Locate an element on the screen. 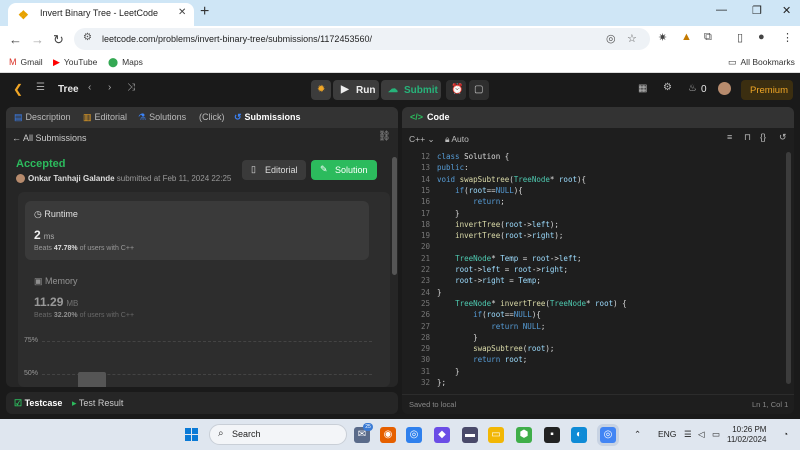 This screenshot has height=450, width=800. play-icon: ▶ is located at coordinates (345, 89).